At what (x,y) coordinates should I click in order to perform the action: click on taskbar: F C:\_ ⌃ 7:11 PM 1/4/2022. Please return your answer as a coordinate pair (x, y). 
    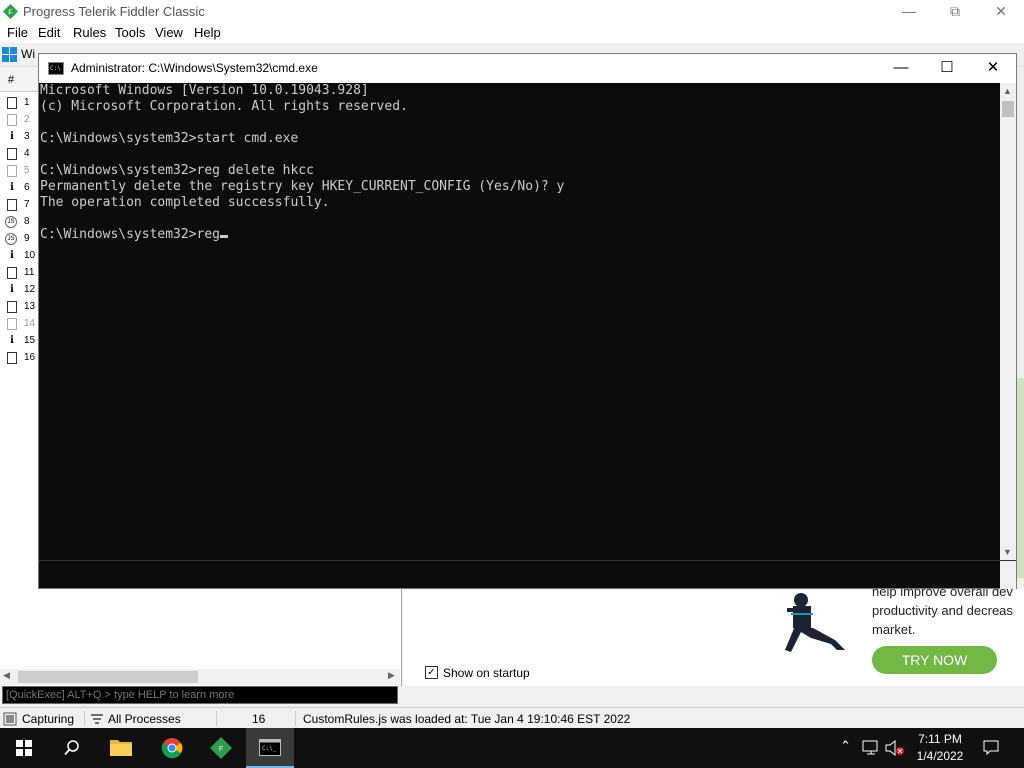
    Looking at the image, I should click on (512, 748).